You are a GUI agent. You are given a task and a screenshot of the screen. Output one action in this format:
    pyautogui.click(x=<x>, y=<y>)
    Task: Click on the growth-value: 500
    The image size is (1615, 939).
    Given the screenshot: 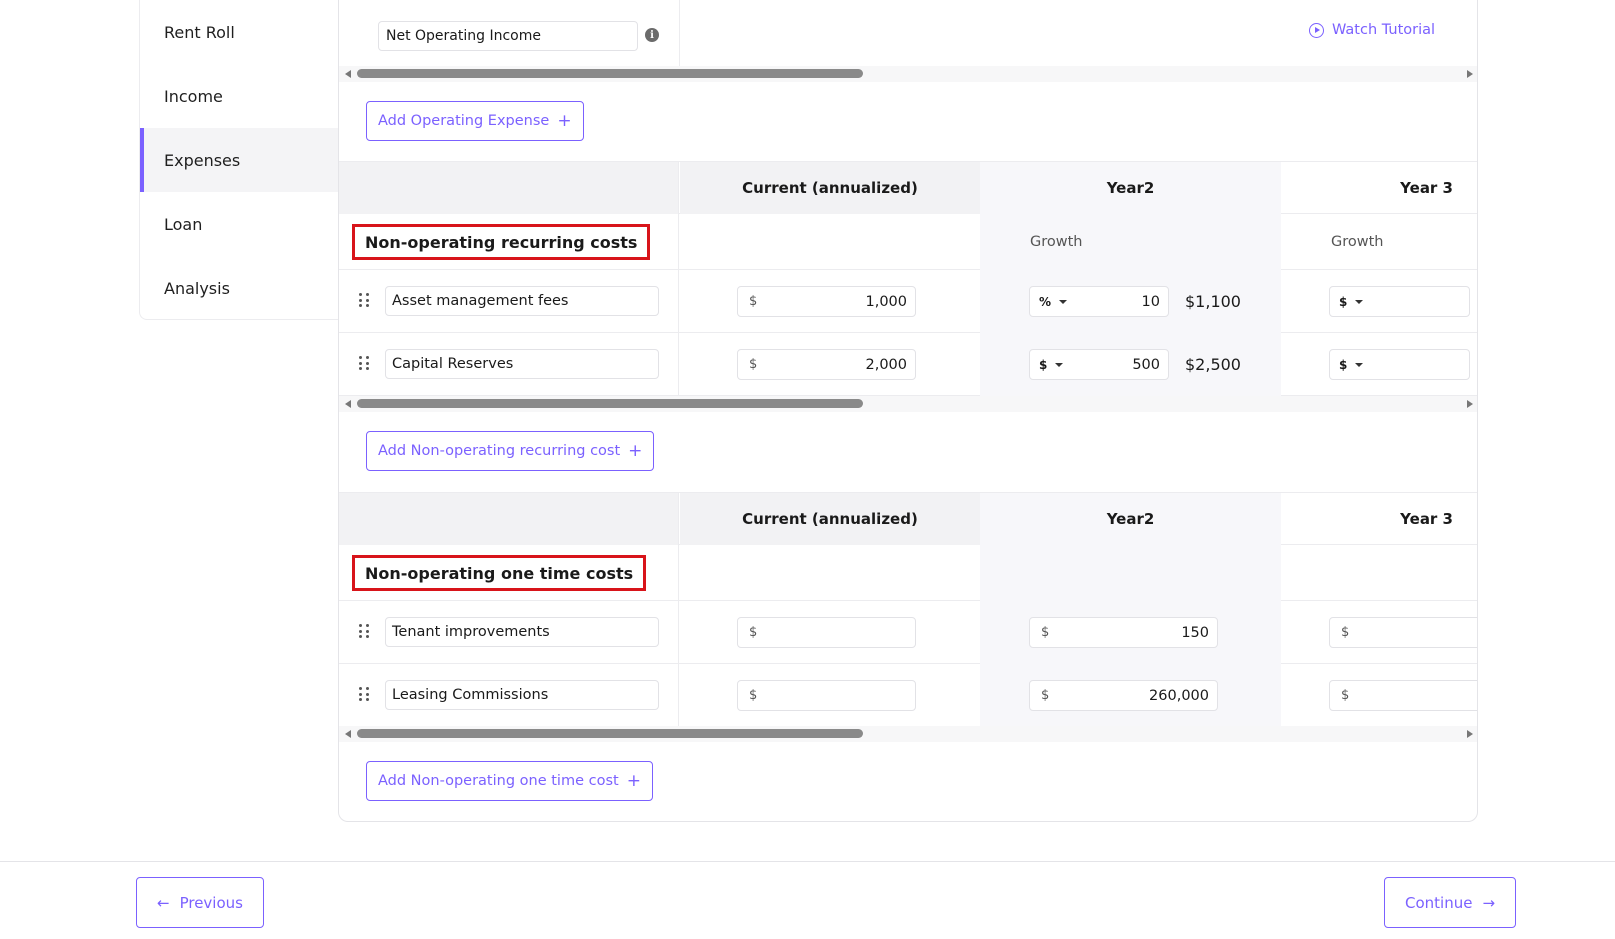 What is the action you would take?
    pyautogui.click(x=1146, y=364)
    